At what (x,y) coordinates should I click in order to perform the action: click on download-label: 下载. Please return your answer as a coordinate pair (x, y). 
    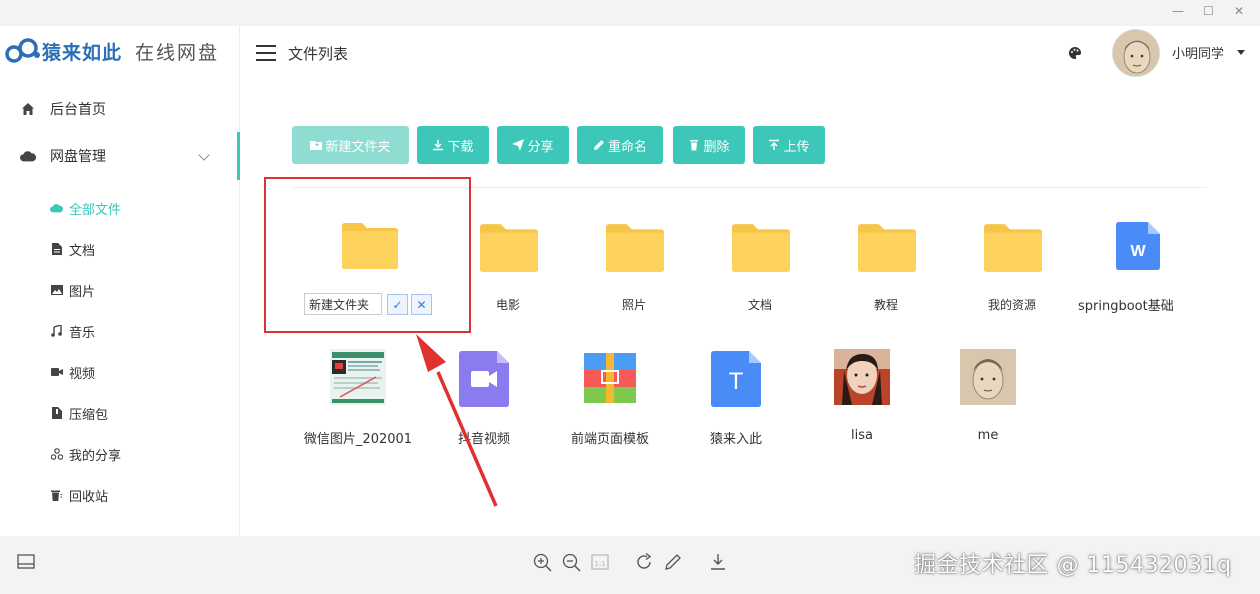
    Looking at the image, I should click on (460, 147).